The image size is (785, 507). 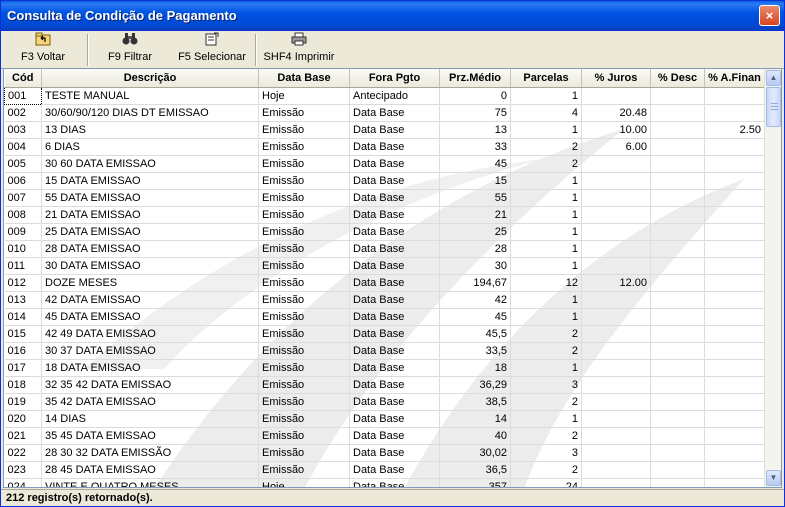 What do you see at coordinates (384, 249) in the screenshot?
I see `table-row: 010 28 DATA EMISSAO Emissão Data Base 28 1` at bounding box center [384, 249].